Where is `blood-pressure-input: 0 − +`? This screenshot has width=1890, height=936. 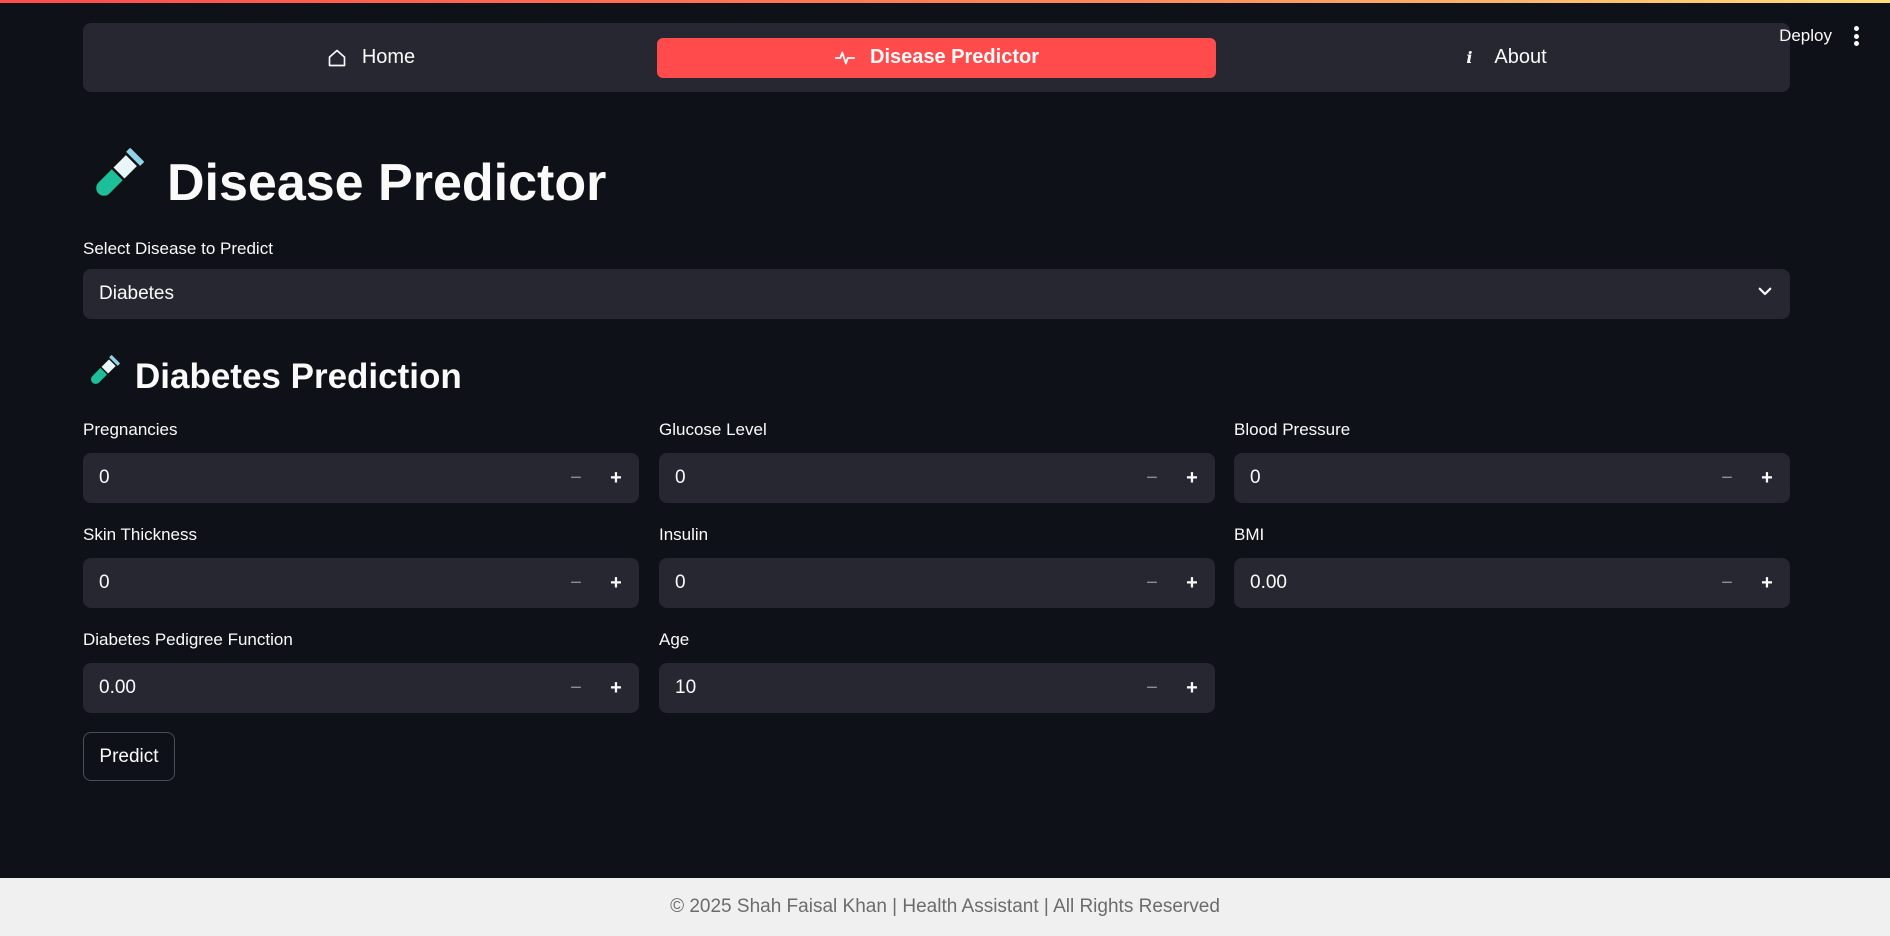 blood-pressure-input: 0 − + is located at coordinates (1512, 478).